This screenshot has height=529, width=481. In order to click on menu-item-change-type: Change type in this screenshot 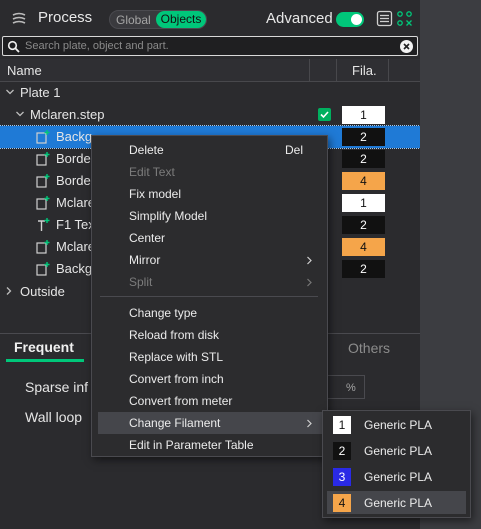, I will do `click(209, 313)`.